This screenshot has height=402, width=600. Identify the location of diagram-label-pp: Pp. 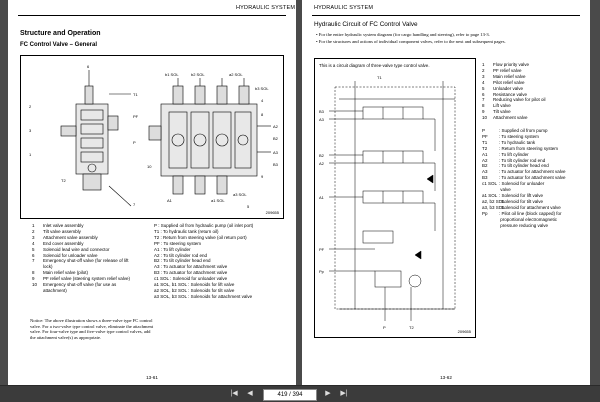
(322, 271).